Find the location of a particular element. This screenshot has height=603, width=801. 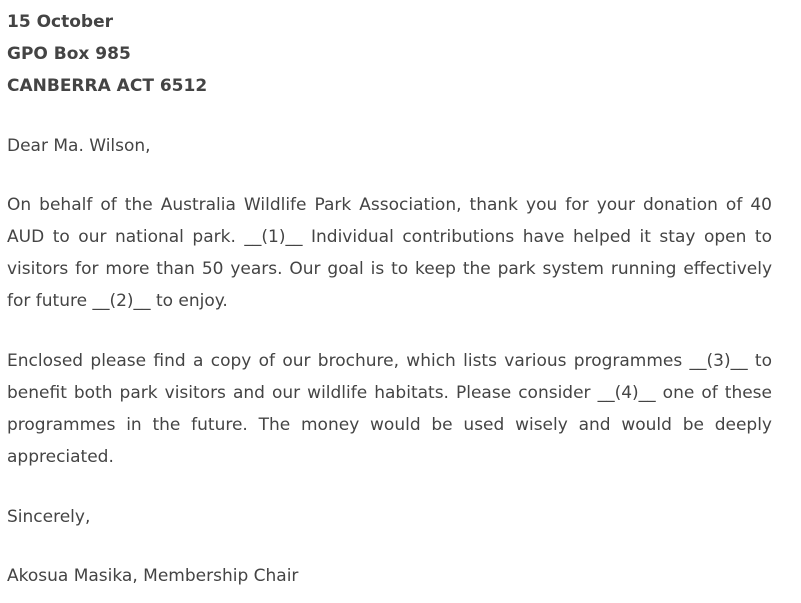

salutation: Dear Ma. Wilson, is located at coordinates (79, 146).